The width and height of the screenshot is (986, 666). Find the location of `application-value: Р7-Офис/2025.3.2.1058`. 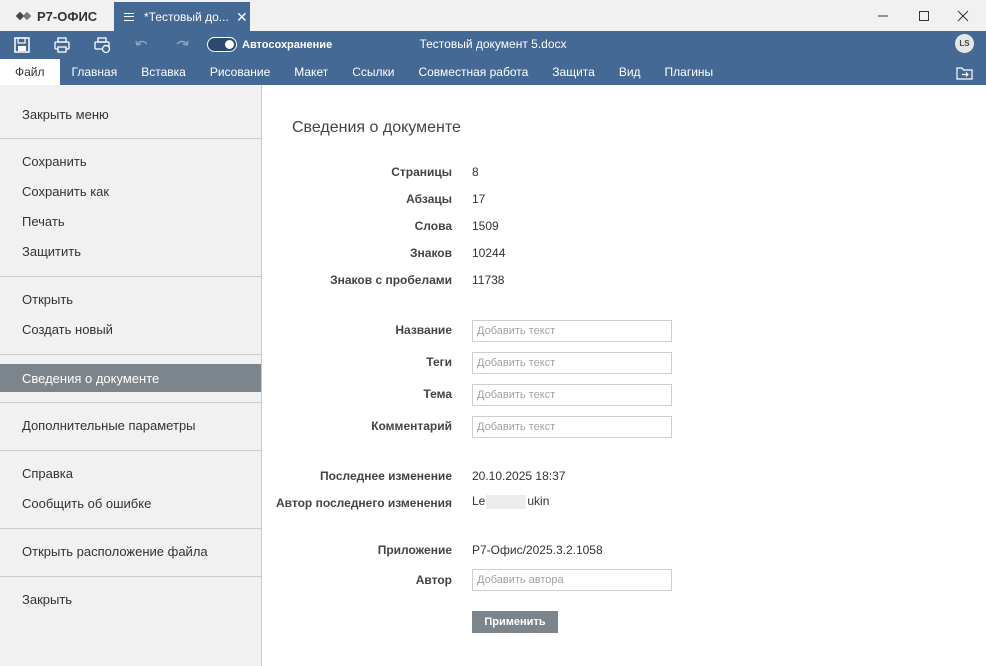

application-value: Р7-Офис/2025.3.2.1058 is located at coordinates (537, 550).